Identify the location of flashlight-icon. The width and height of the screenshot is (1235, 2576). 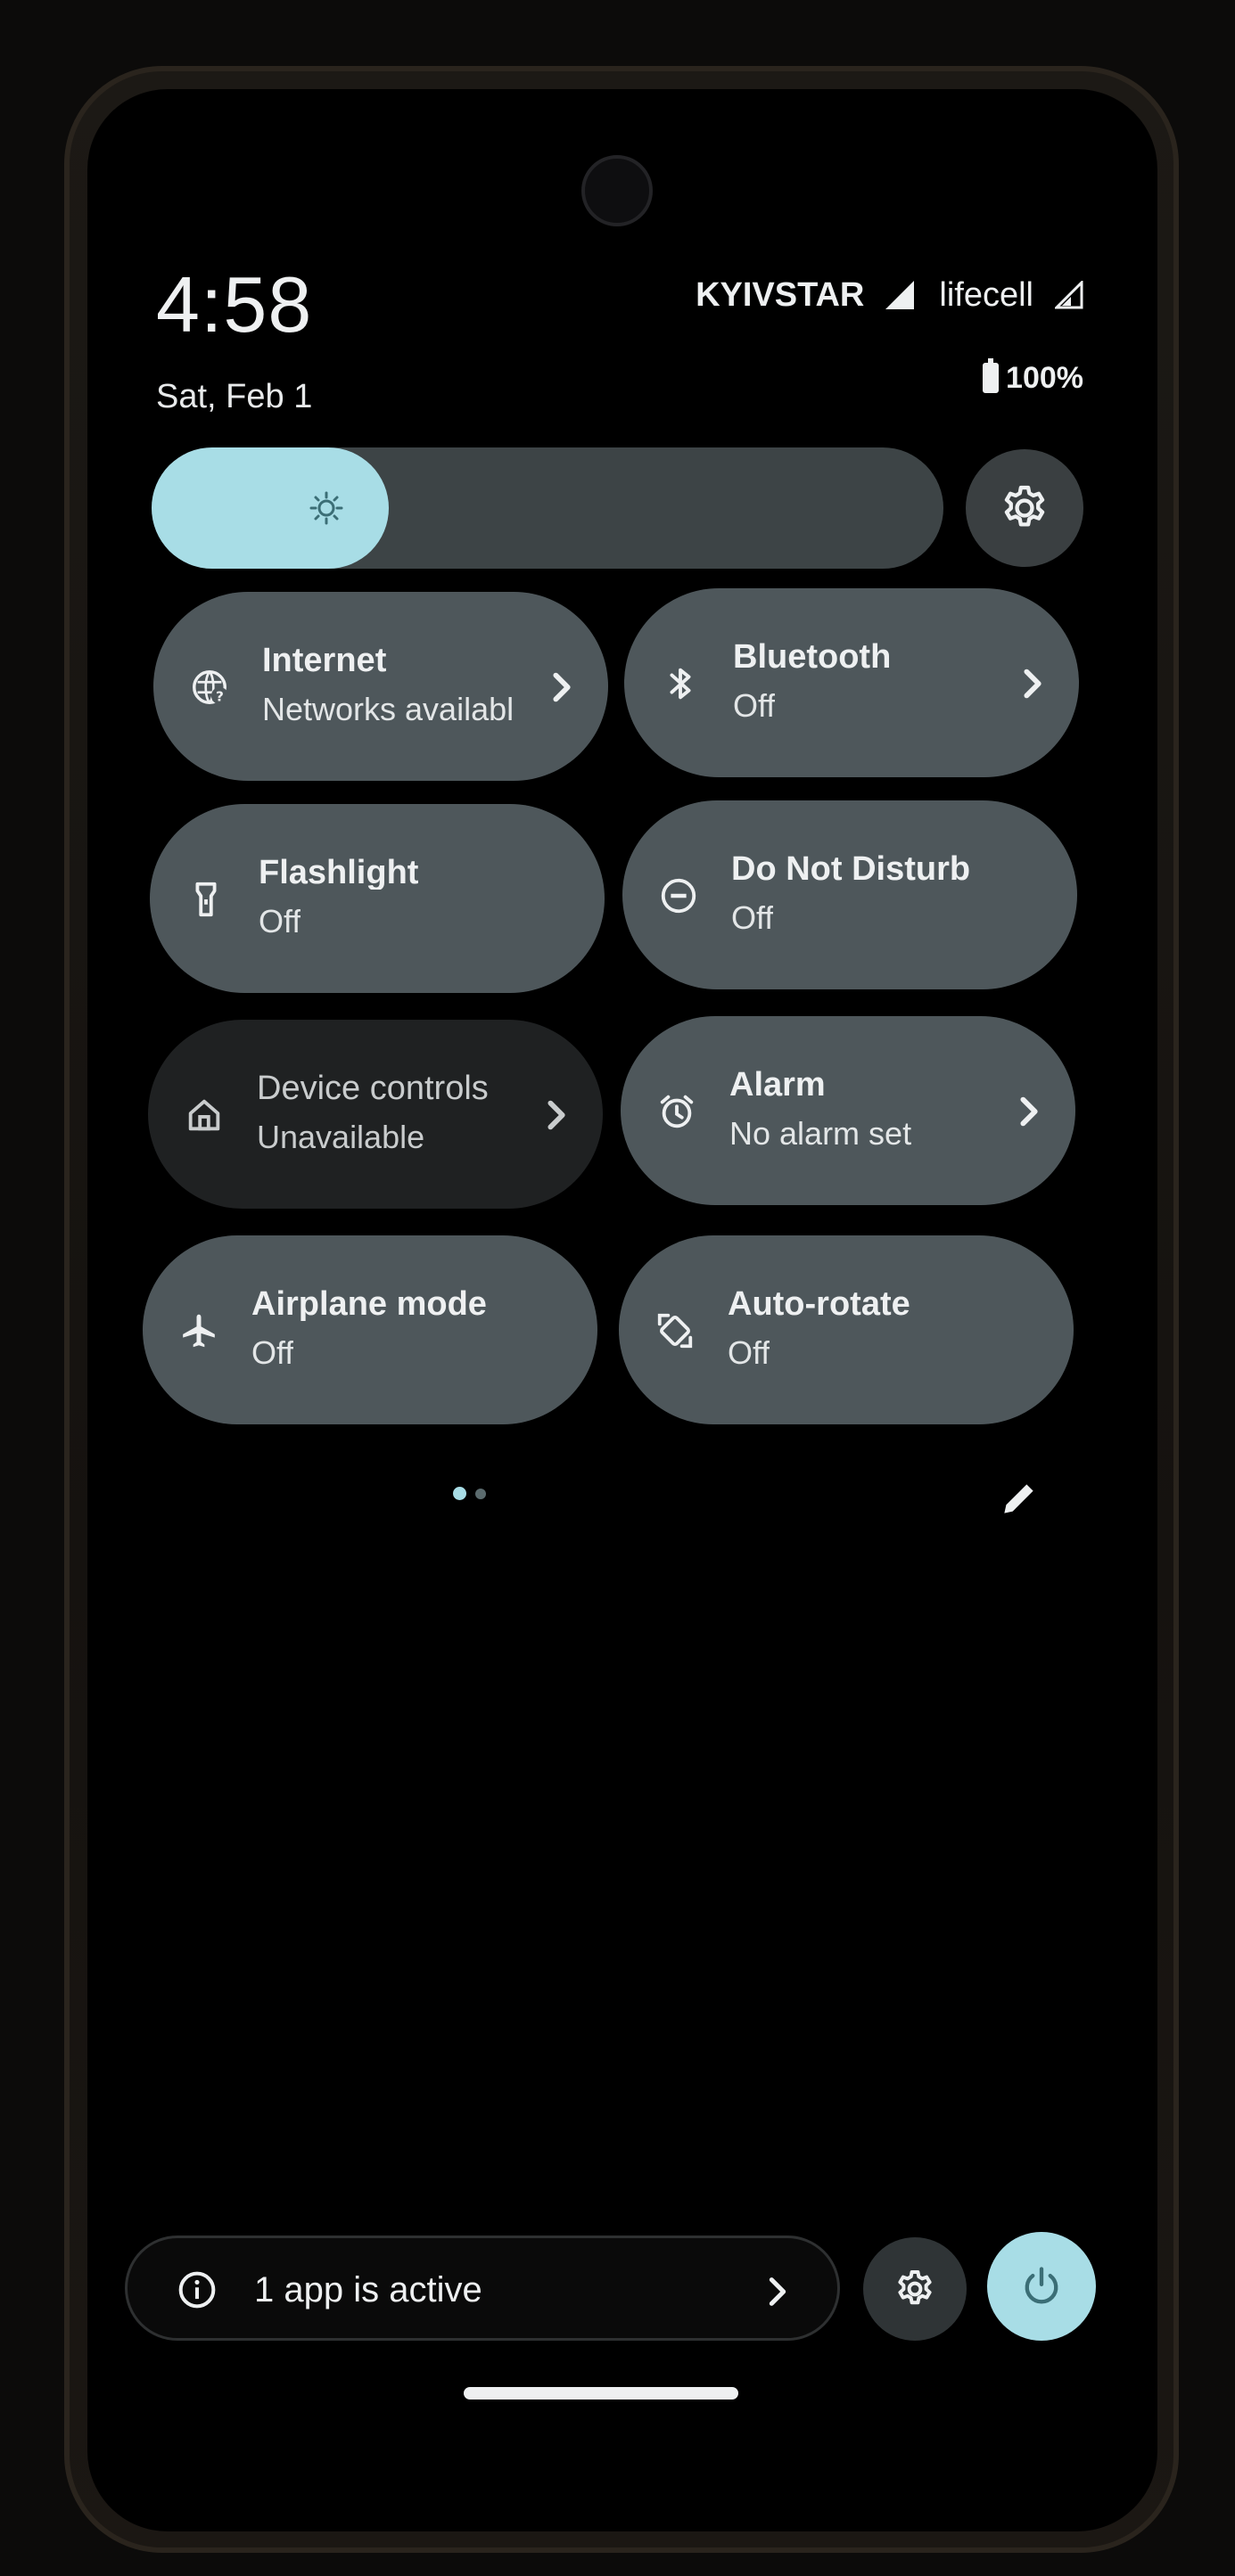
(206, 899).